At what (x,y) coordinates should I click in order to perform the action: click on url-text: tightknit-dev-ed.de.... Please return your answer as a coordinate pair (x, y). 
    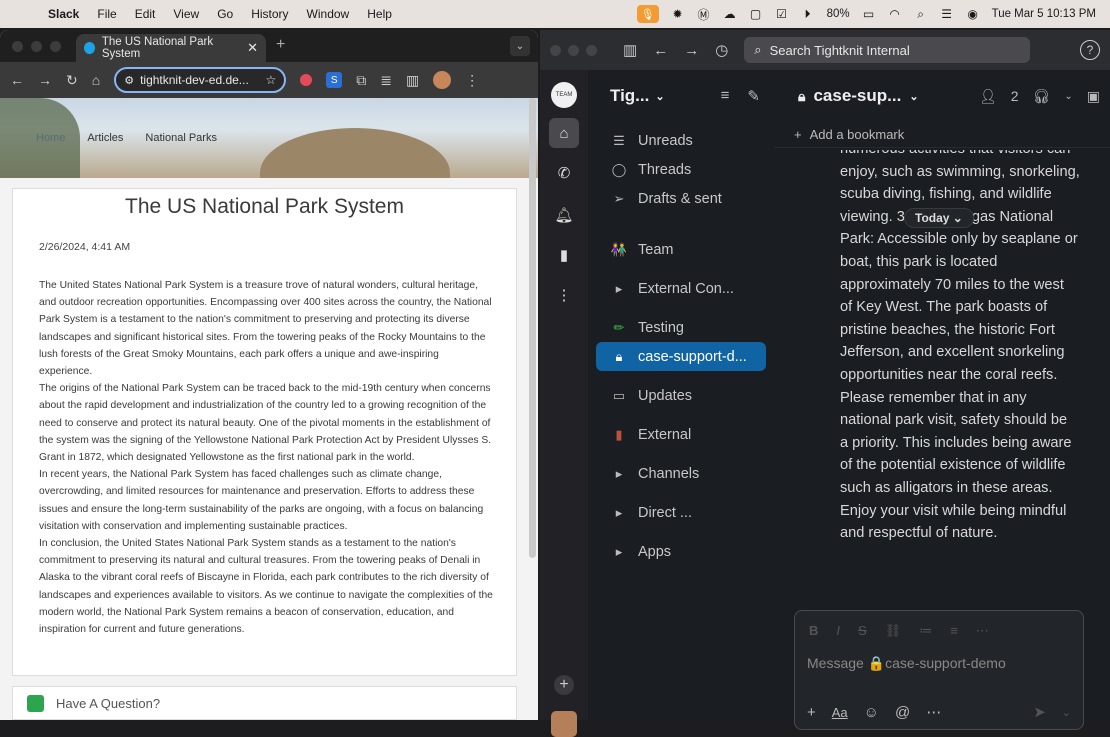
    Looking at the image, I should click on (199, 80).